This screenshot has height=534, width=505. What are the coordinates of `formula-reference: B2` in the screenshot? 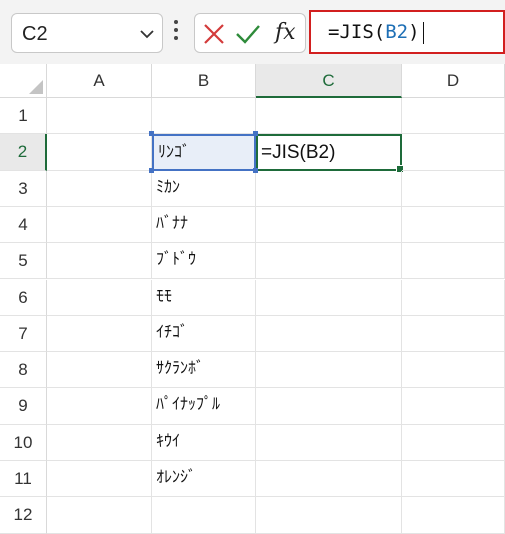 It's located at (397, 32).